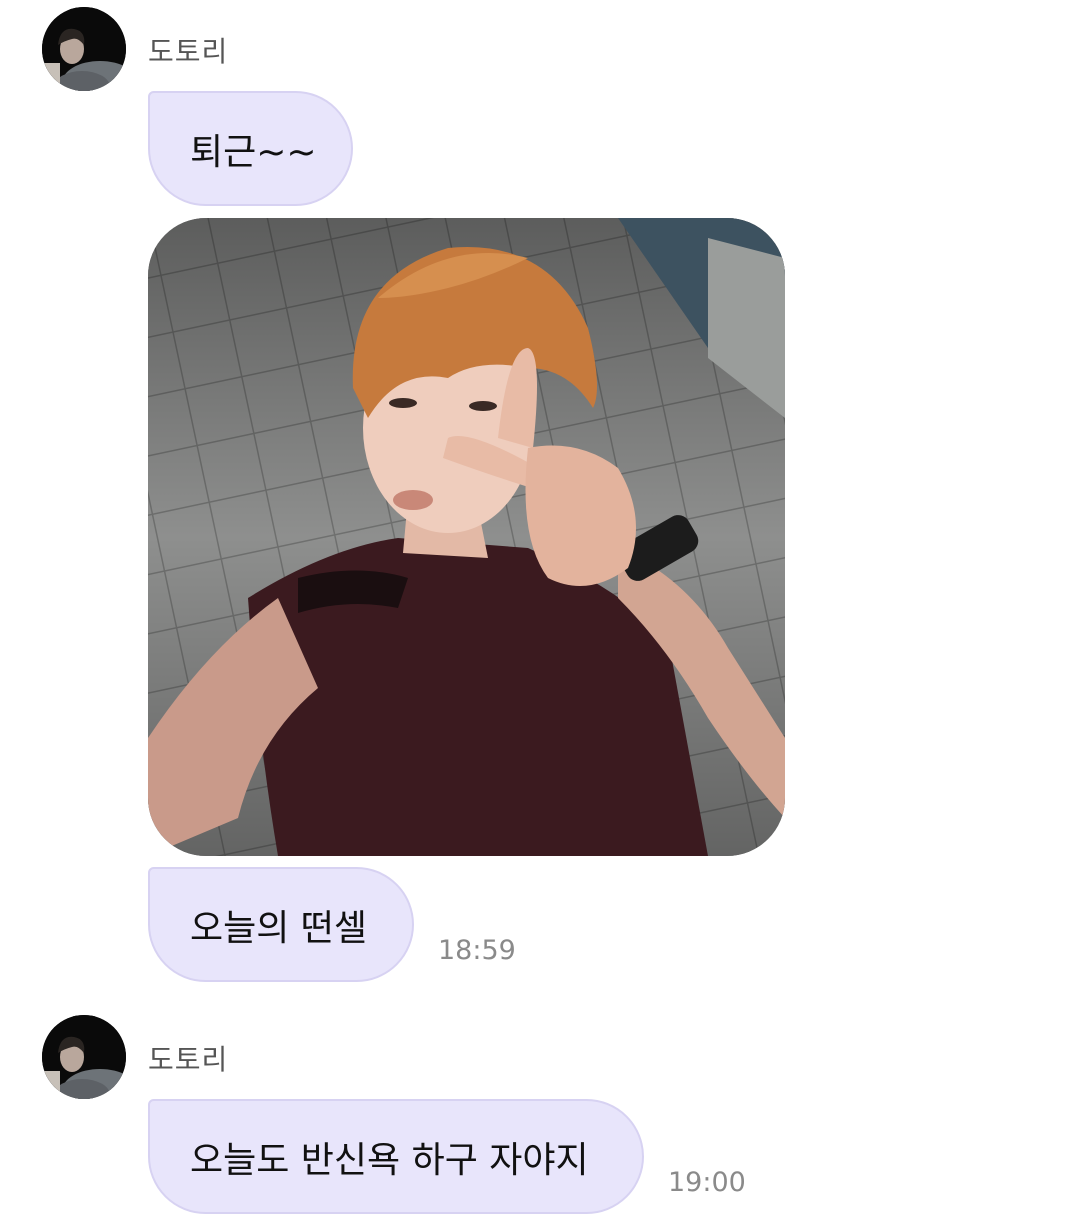 Image resolution: width=1080 pixels, height=1225 pixels. I want to click on message-text: 퇴근~~, so click(253, 152).